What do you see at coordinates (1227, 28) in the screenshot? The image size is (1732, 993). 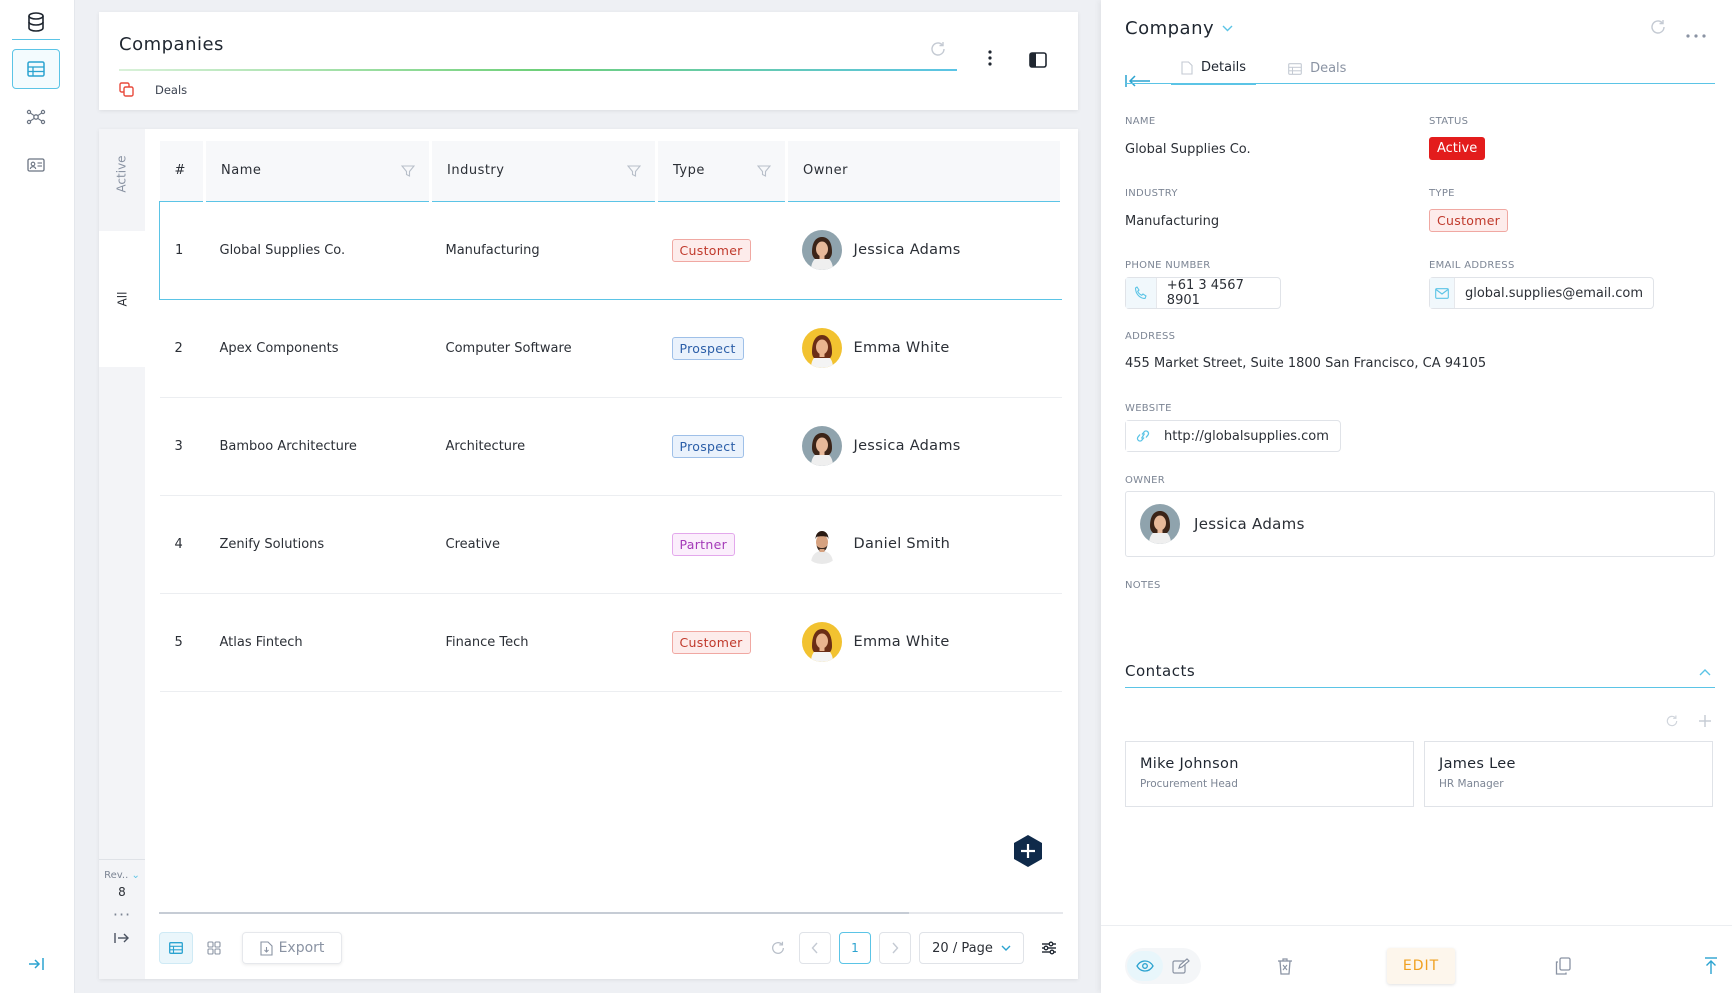 I see `chevron-down-icon` at bounding box center [1227, 28].